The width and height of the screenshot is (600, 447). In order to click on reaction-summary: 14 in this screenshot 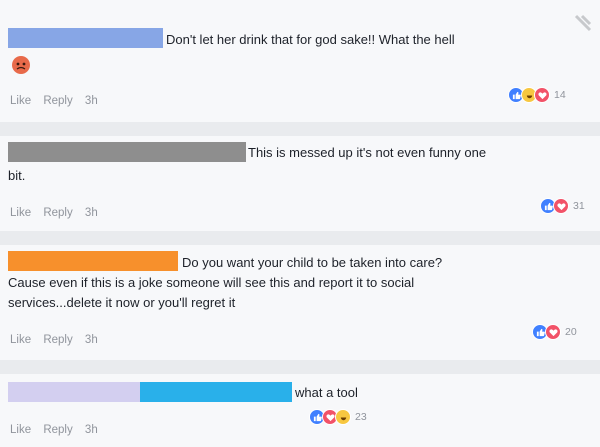, I will do `click(537, 95)`.